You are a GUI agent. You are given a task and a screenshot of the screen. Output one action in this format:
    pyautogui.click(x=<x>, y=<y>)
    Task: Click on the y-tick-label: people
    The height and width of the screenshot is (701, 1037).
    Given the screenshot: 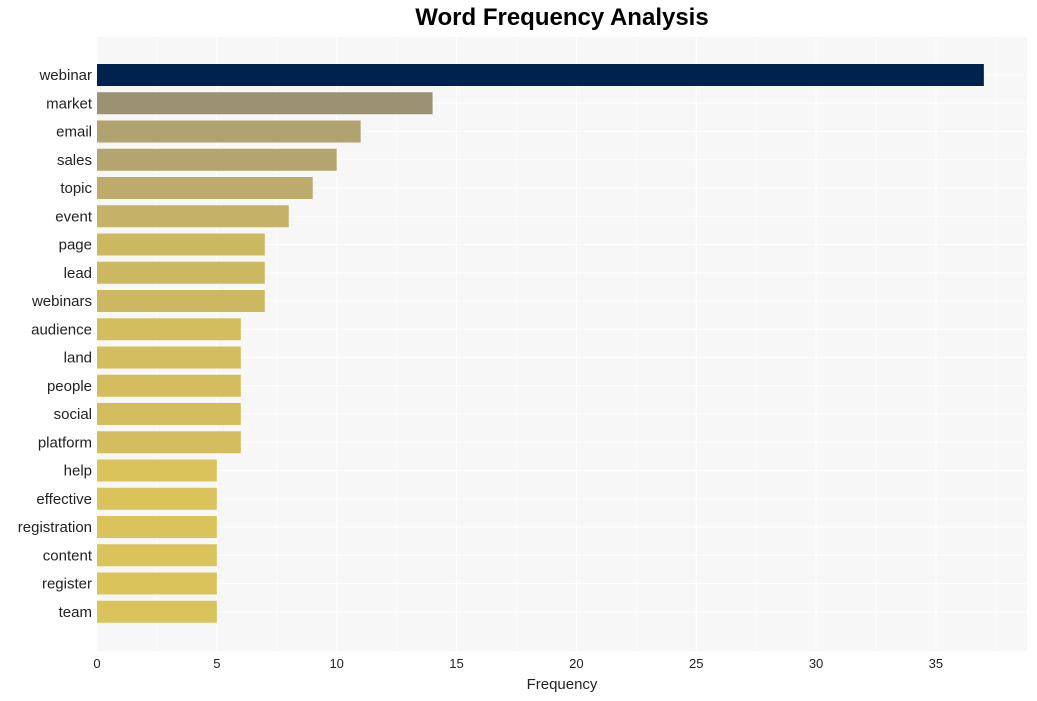 What is the action you would take?
    pyautogui.click(x=69, y=386)
    